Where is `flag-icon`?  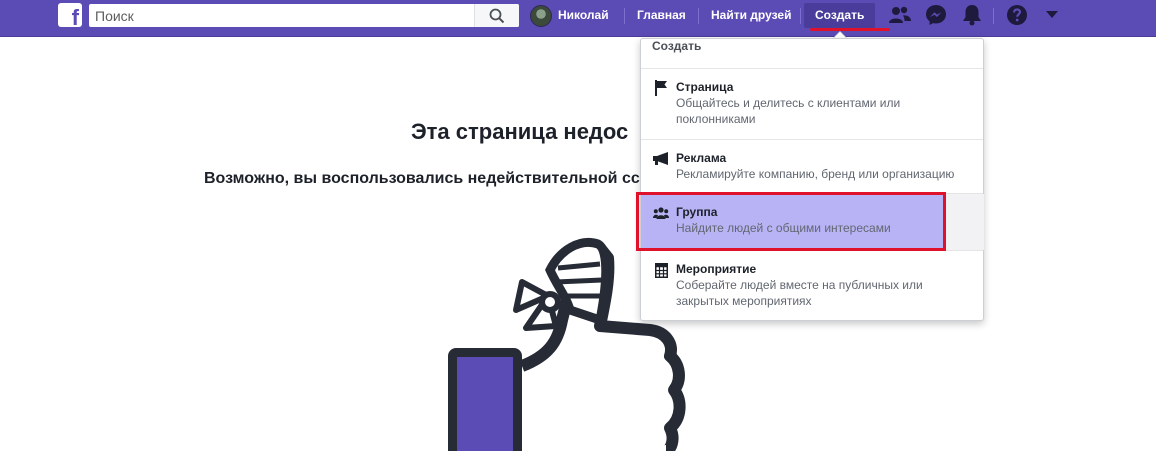
flag-icon is located at coordinates (661, 88).